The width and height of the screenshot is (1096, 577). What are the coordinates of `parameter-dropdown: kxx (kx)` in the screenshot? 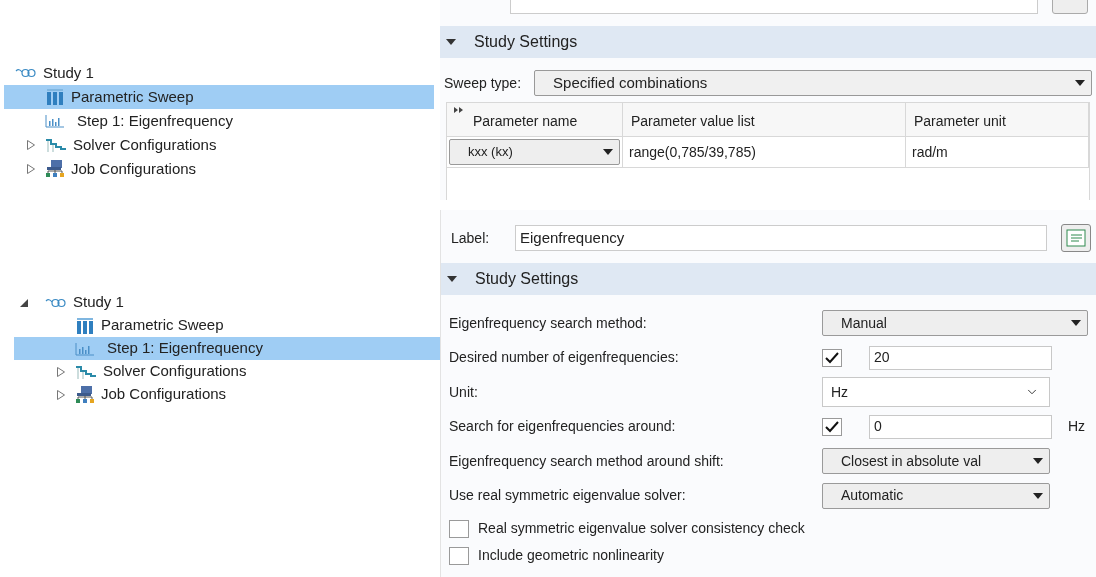 It's located at (534, 152).